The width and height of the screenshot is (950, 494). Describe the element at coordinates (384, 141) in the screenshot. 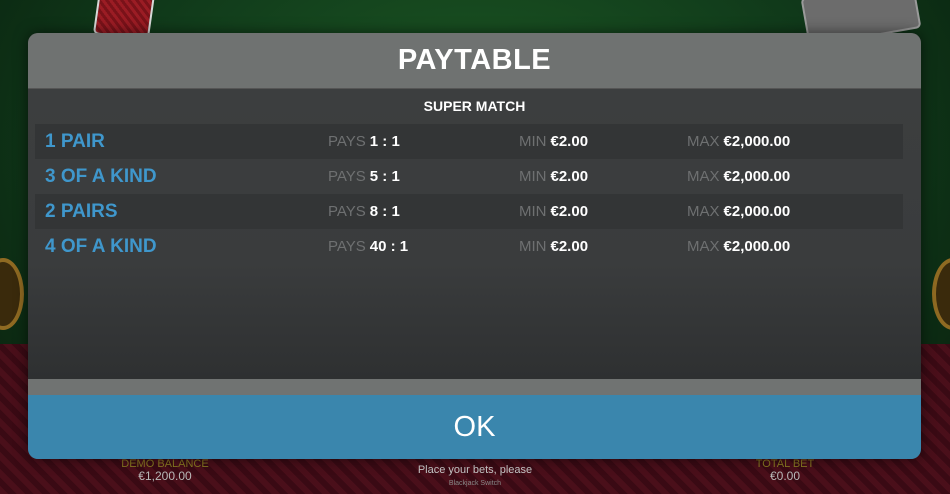

I see `pays-value: 1` at that location.